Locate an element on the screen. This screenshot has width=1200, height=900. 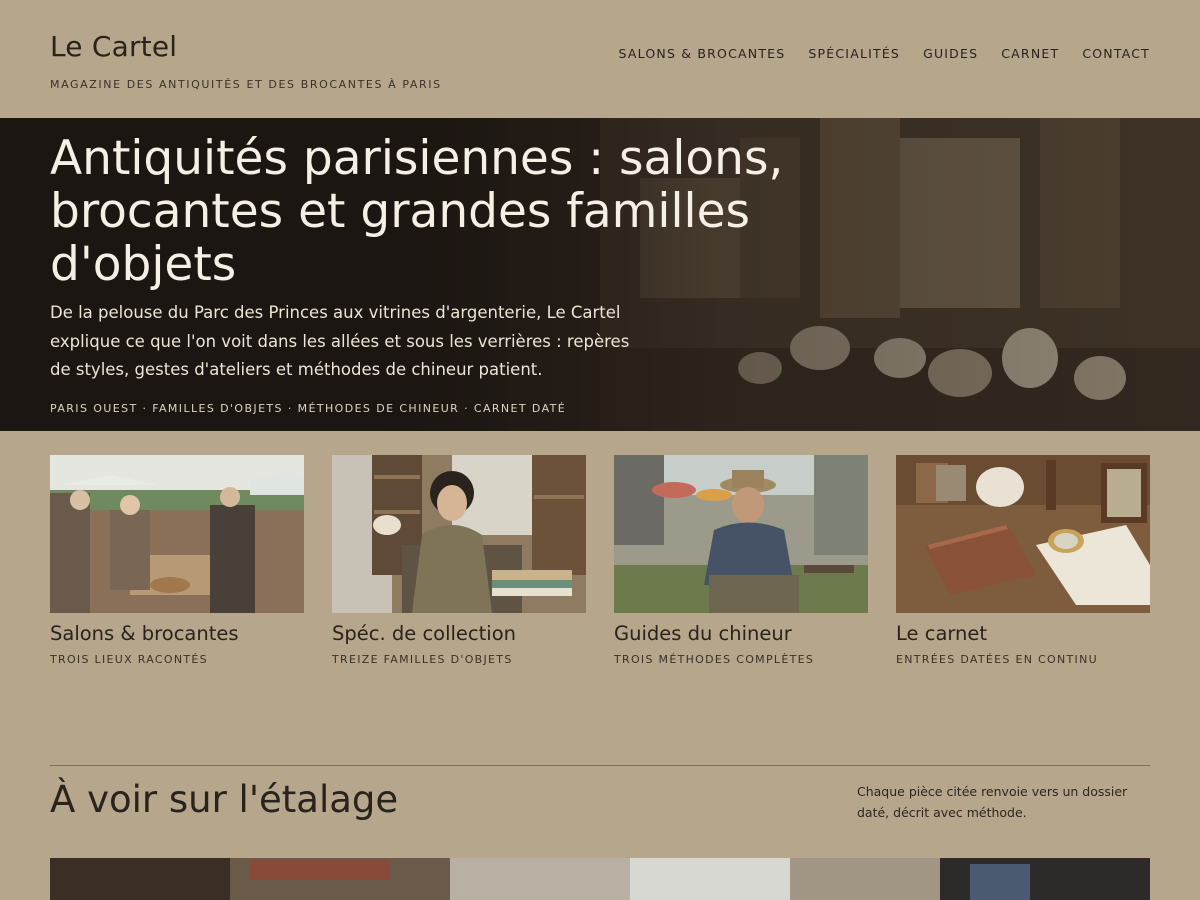
card-salons-brocantes: Salons & brocantes TROIS LIEUX RACONTÉS is located at coordinates (177, 560).